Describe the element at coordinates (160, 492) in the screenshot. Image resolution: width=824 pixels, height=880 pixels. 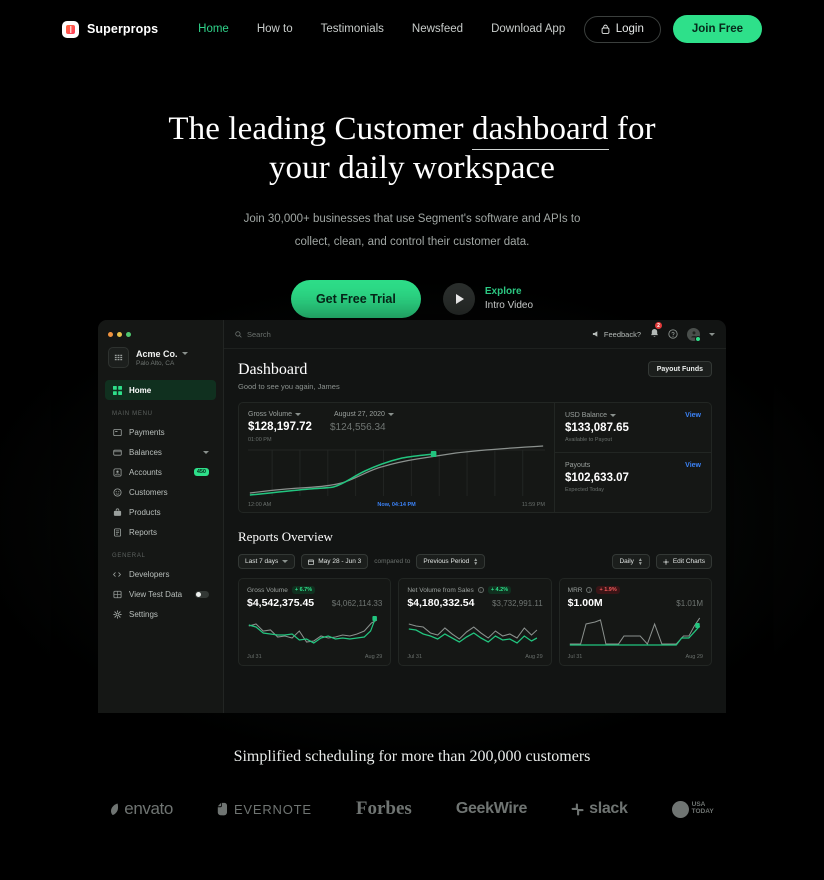
I see `sidebar-item-customers: Customers` at that location.